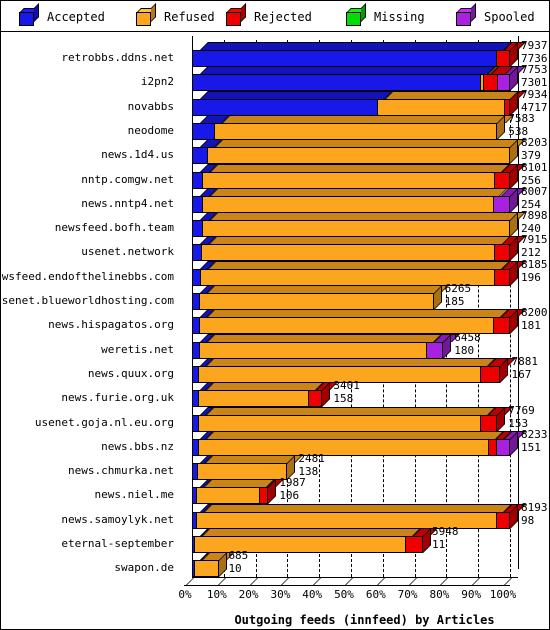 Image resolution: width=550 pixels, height=630 pixels. What do you see at coordinates (445, 531) in the screenshot?
I see `bar-value-total: 5948` at bounding box center [445, 531].